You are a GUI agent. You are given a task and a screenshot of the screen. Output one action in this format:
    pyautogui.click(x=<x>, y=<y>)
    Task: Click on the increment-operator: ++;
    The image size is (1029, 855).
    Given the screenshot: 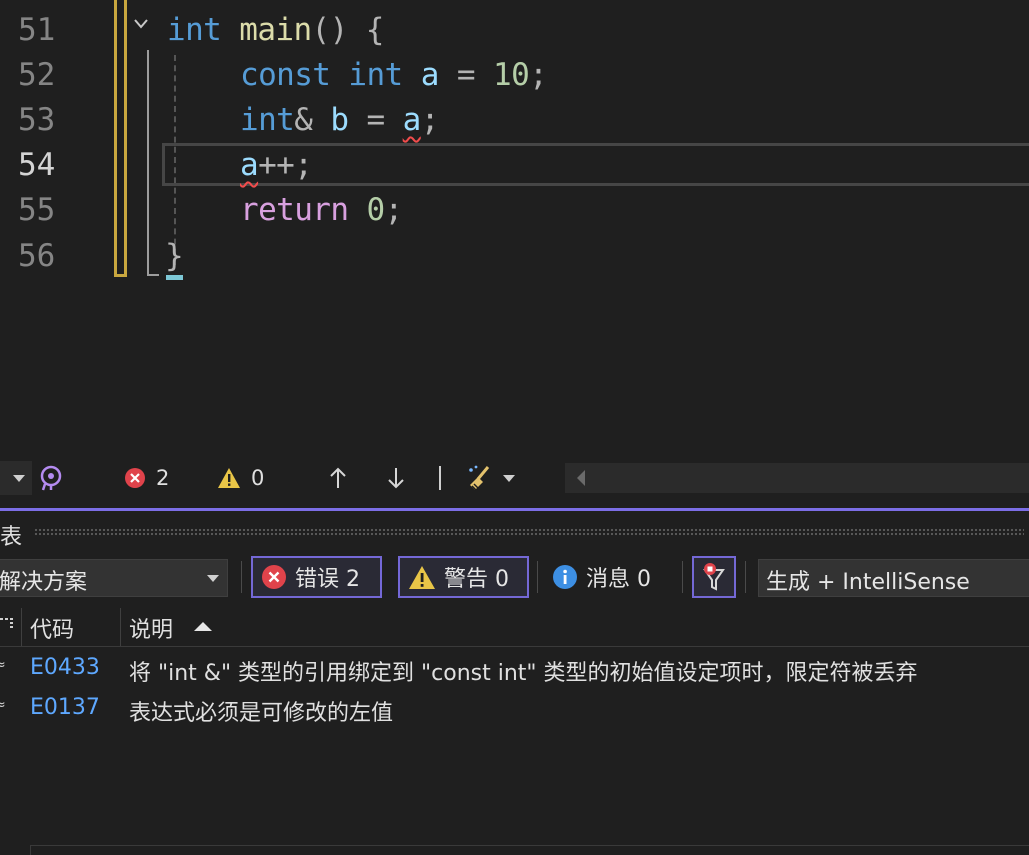 What is the action you would take?
    pyautogui.click(x=285, y=165)
    